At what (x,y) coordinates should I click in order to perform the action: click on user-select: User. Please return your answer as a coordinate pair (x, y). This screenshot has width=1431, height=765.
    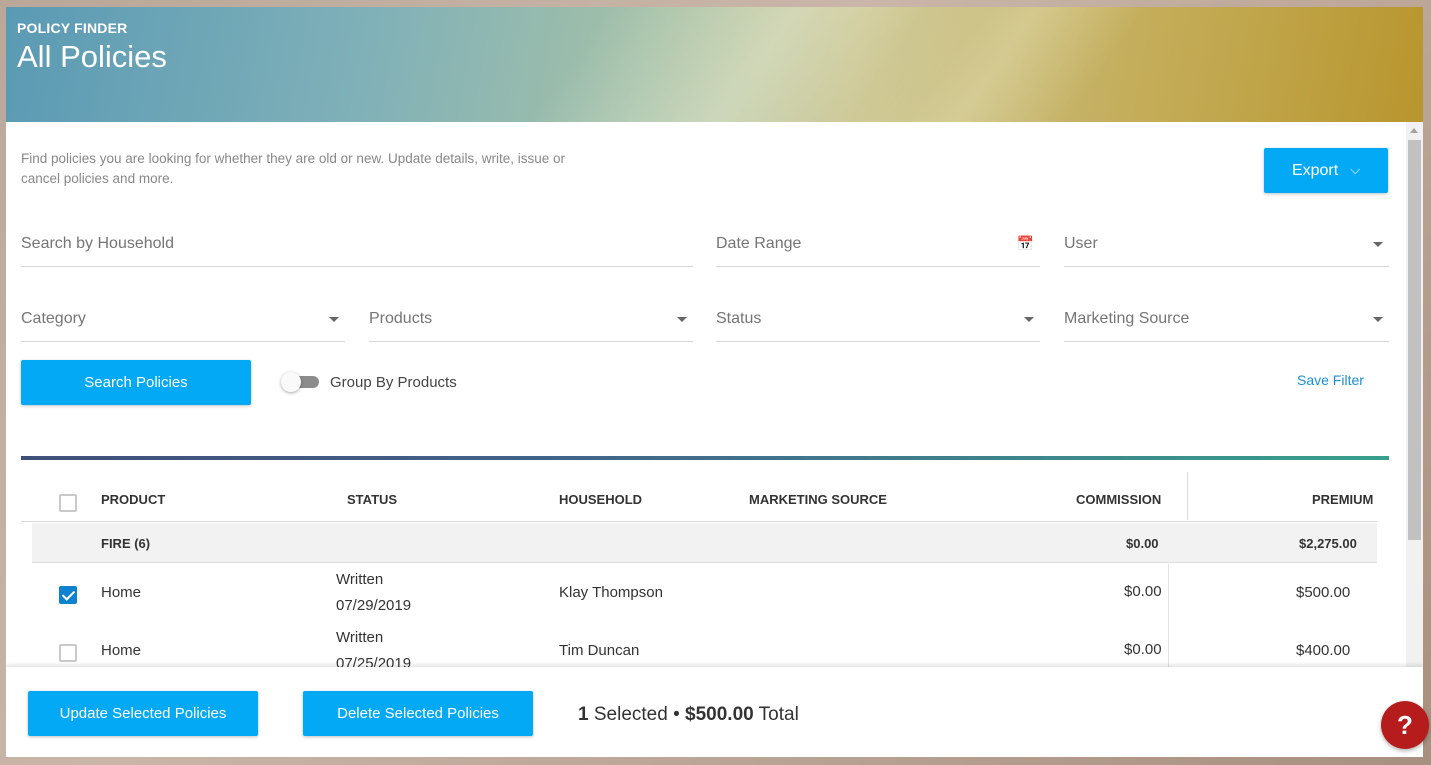
    Looking at the image, I should click on (1226, 251).